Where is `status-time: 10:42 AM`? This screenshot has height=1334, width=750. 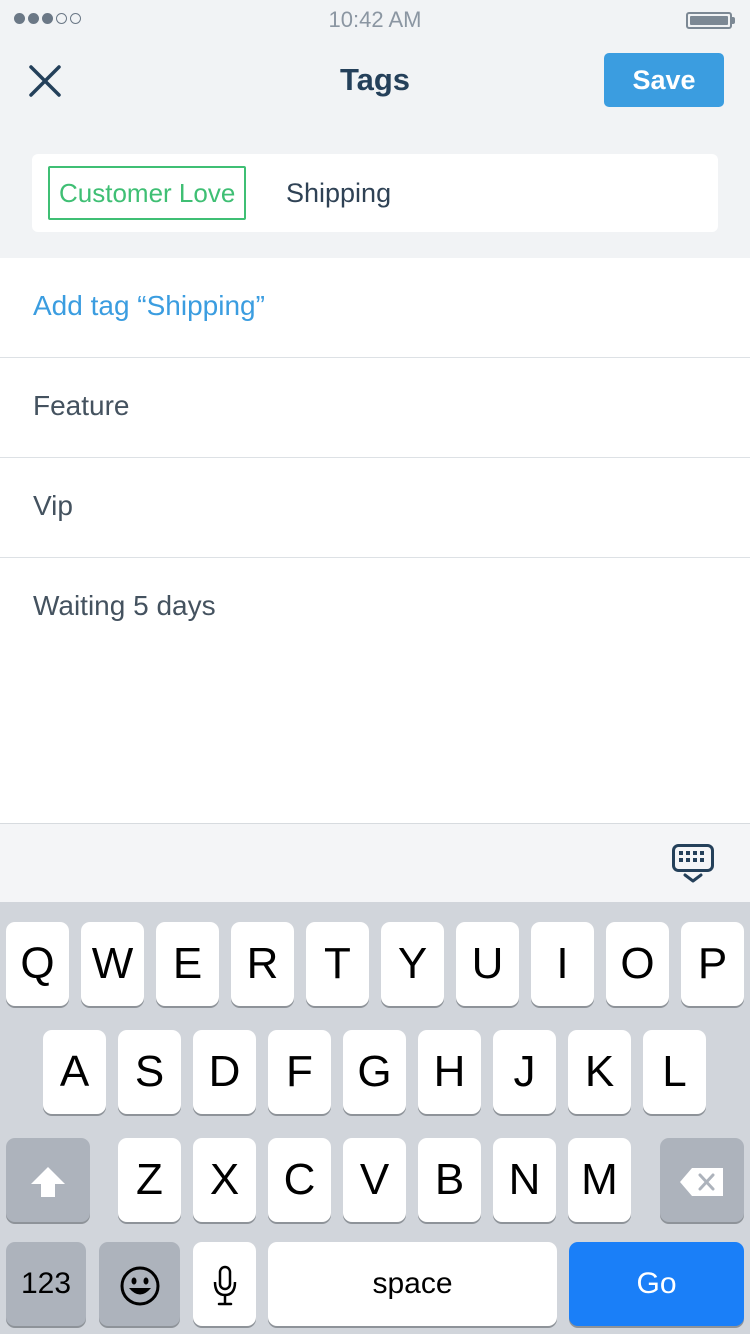
status-time: 10:42 AM is located at coordinates (375, 19).